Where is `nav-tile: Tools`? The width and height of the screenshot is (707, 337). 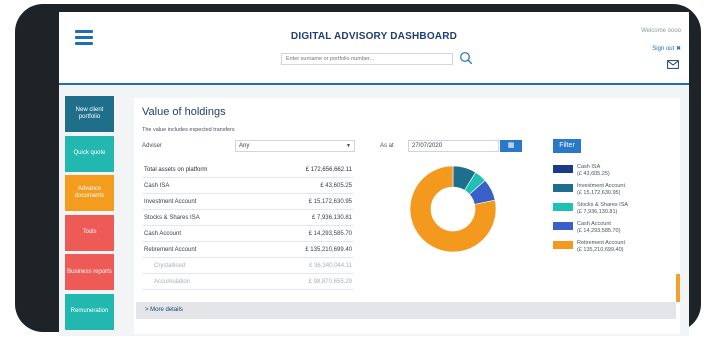
nav-tile: Tools is located at coordinates (89, 232).